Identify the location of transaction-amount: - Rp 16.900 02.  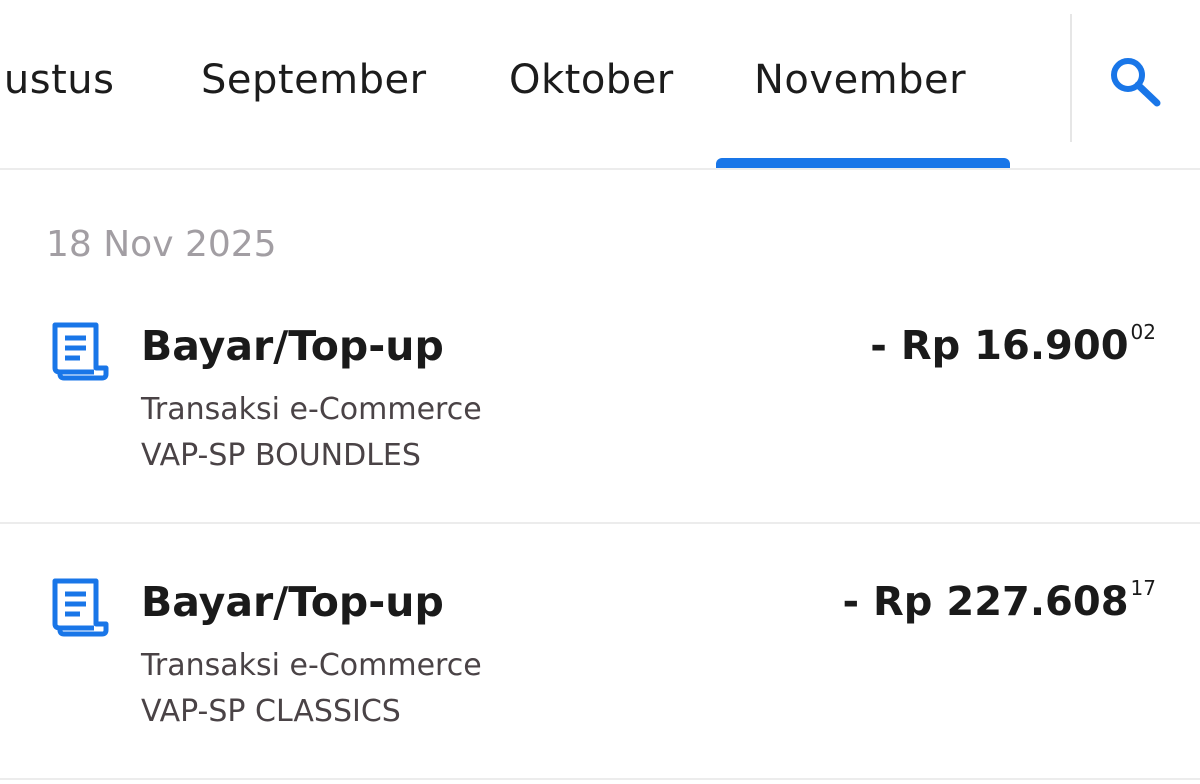
(1013, 346).